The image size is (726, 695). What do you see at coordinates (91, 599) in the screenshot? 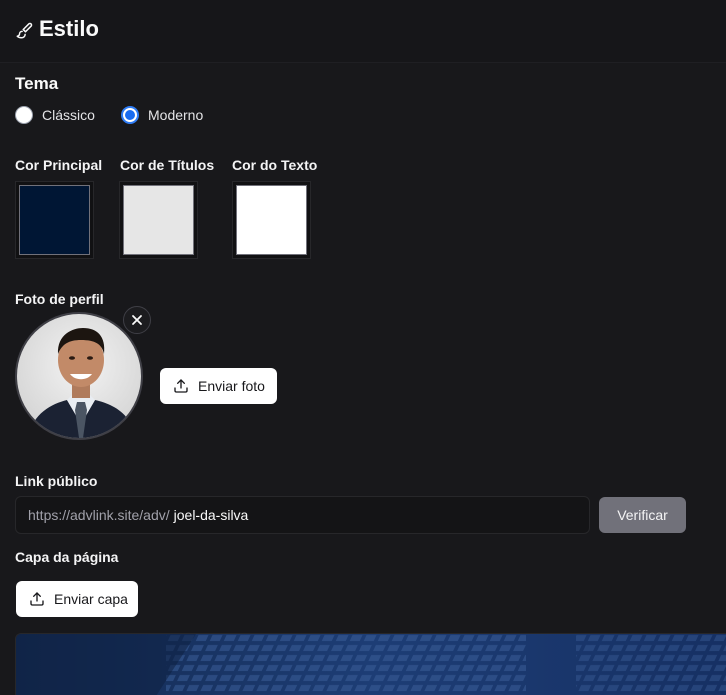
I see `upload-cover-label: Enviar capa` at bounding box center [91, 599].